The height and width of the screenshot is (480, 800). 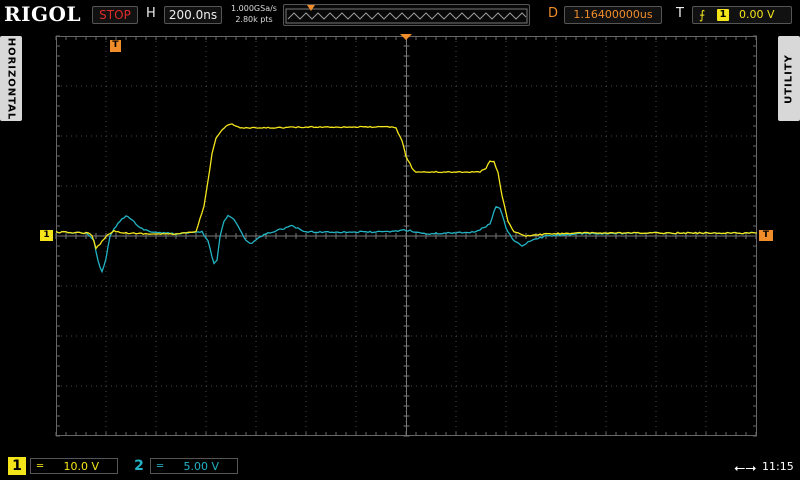 I want to click on acquisition-info: 1.000GSa/s 2.80k pts, so click(x=254, y=14).